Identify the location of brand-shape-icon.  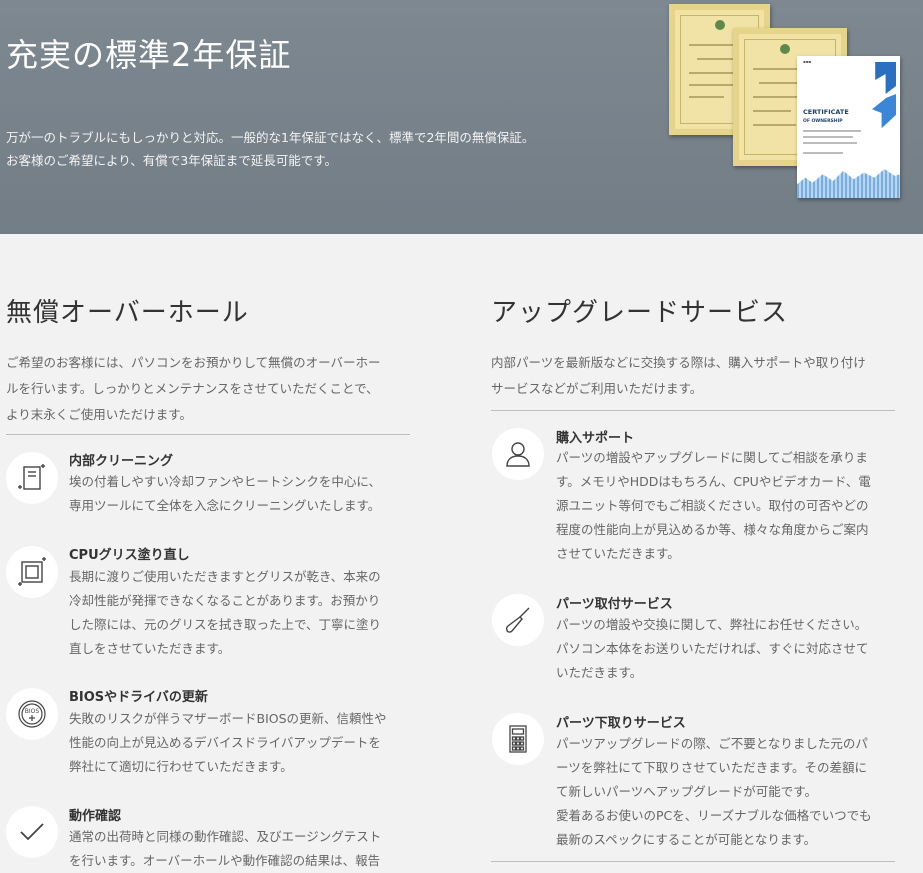
(884, 111).